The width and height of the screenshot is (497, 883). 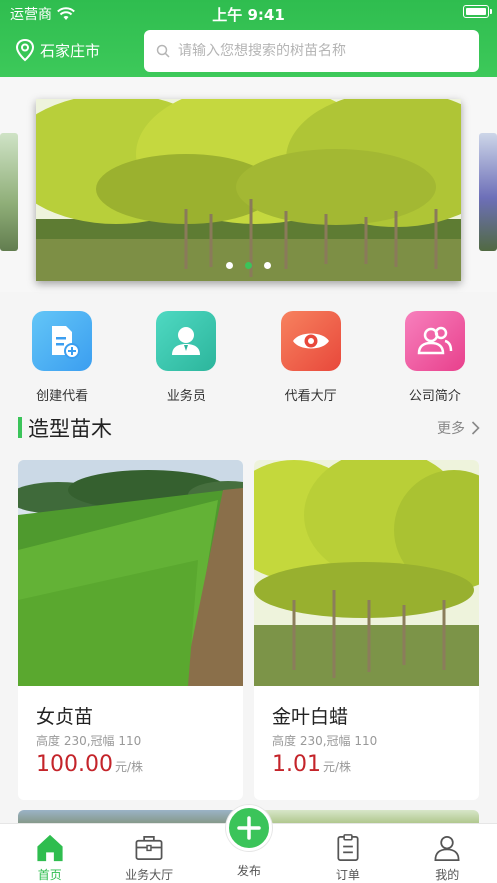 I want to click on location-pin-icon, so click(x=25, y=50).